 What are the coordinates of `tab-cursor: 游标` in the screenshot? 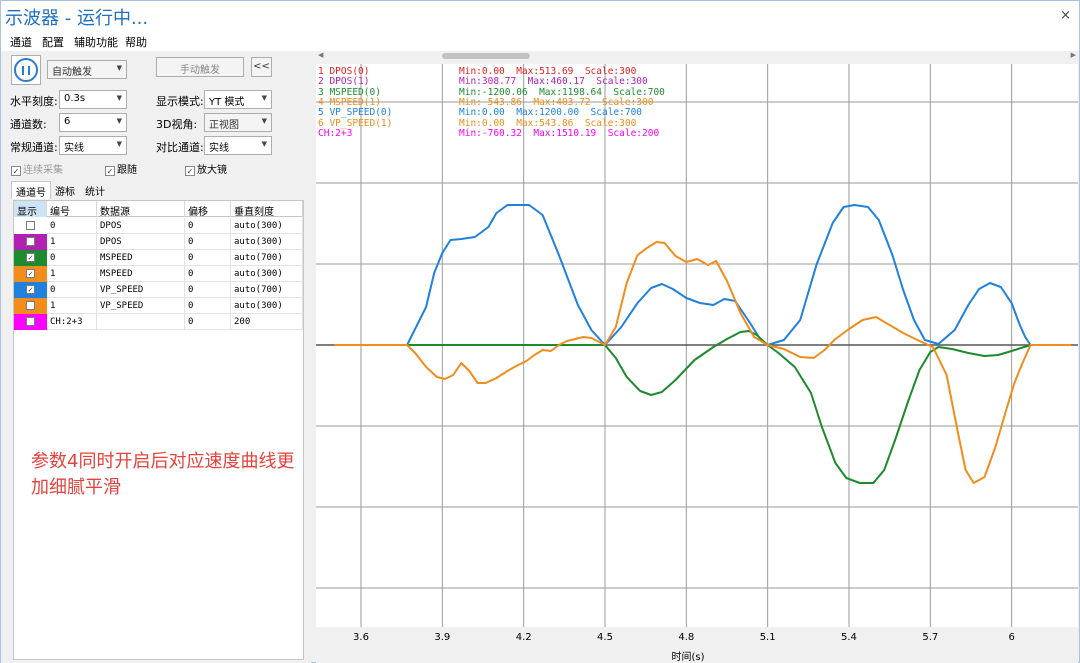 It's located at (65, 190).